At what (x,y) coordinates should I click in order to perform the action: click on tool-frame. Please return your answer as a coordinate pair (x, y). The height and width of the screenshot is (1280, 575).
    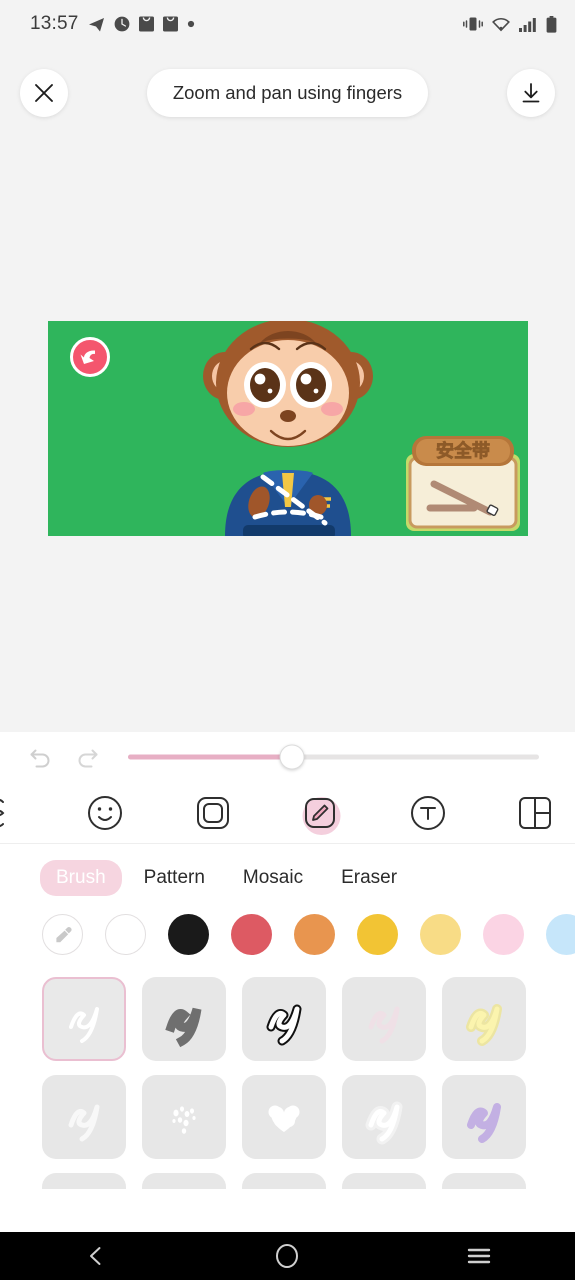
    Looking at the image, I should click on (213, 813).